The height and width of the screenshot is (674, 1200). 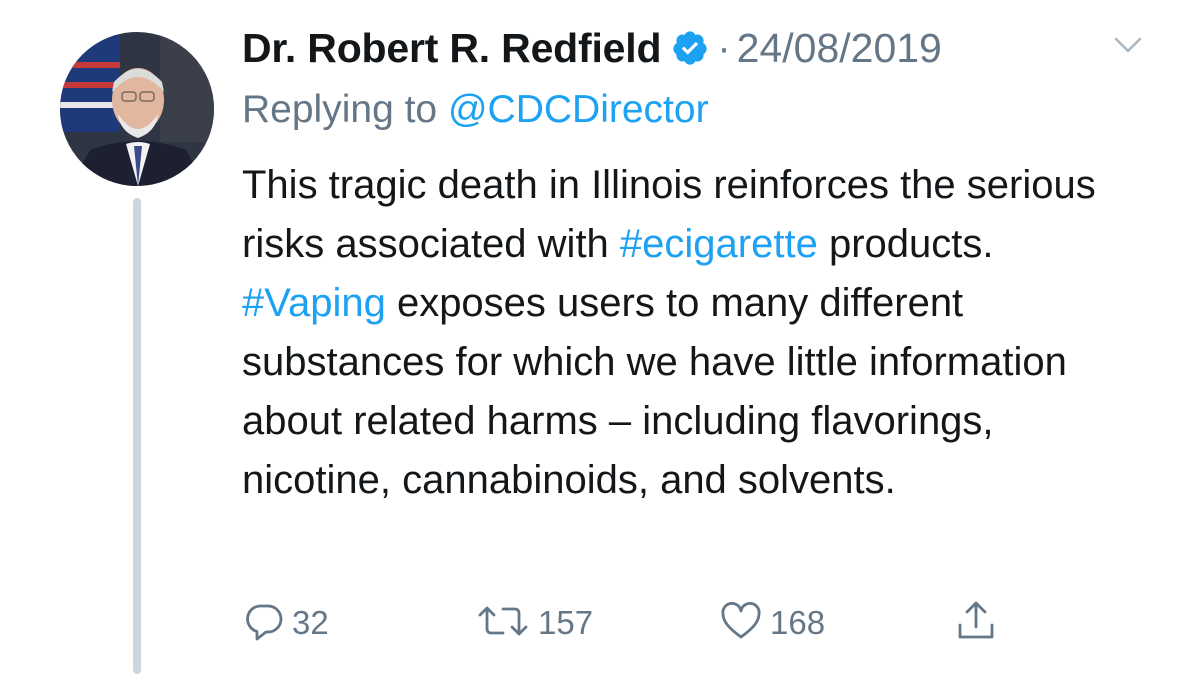 What do you see at coordinates (1128, 45) in the screenshot?
I see `chevron-down-icon` at bounding box center [1128, 45].